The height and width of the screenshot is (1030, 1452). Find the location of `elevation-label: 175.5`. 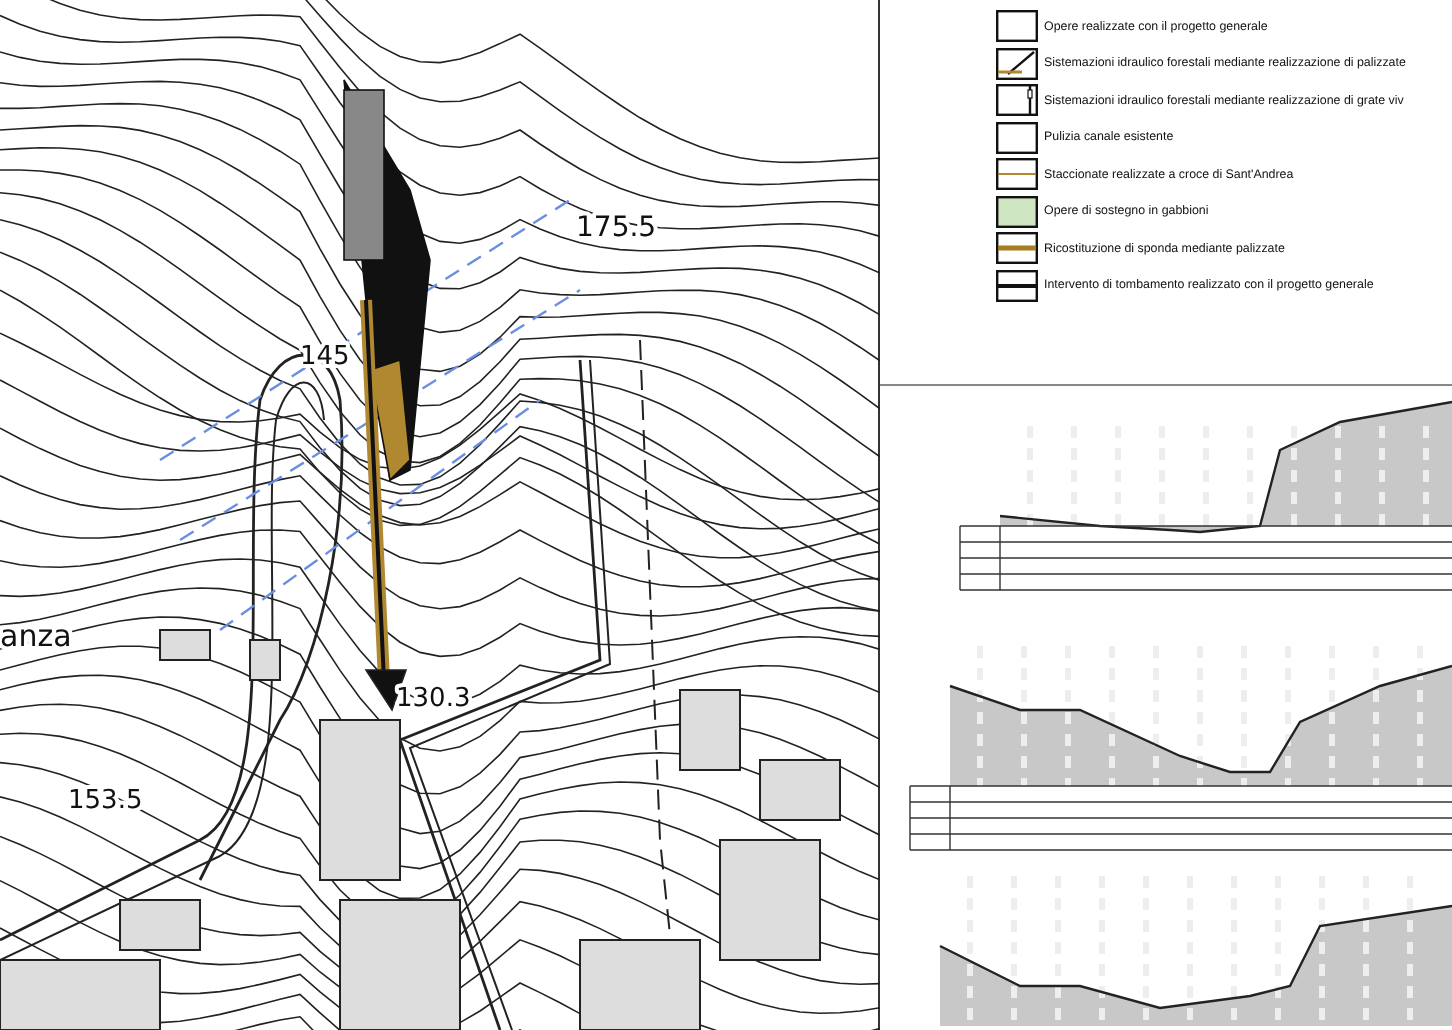

elevation-label: 175.5 is located at coordinates (616, 228).